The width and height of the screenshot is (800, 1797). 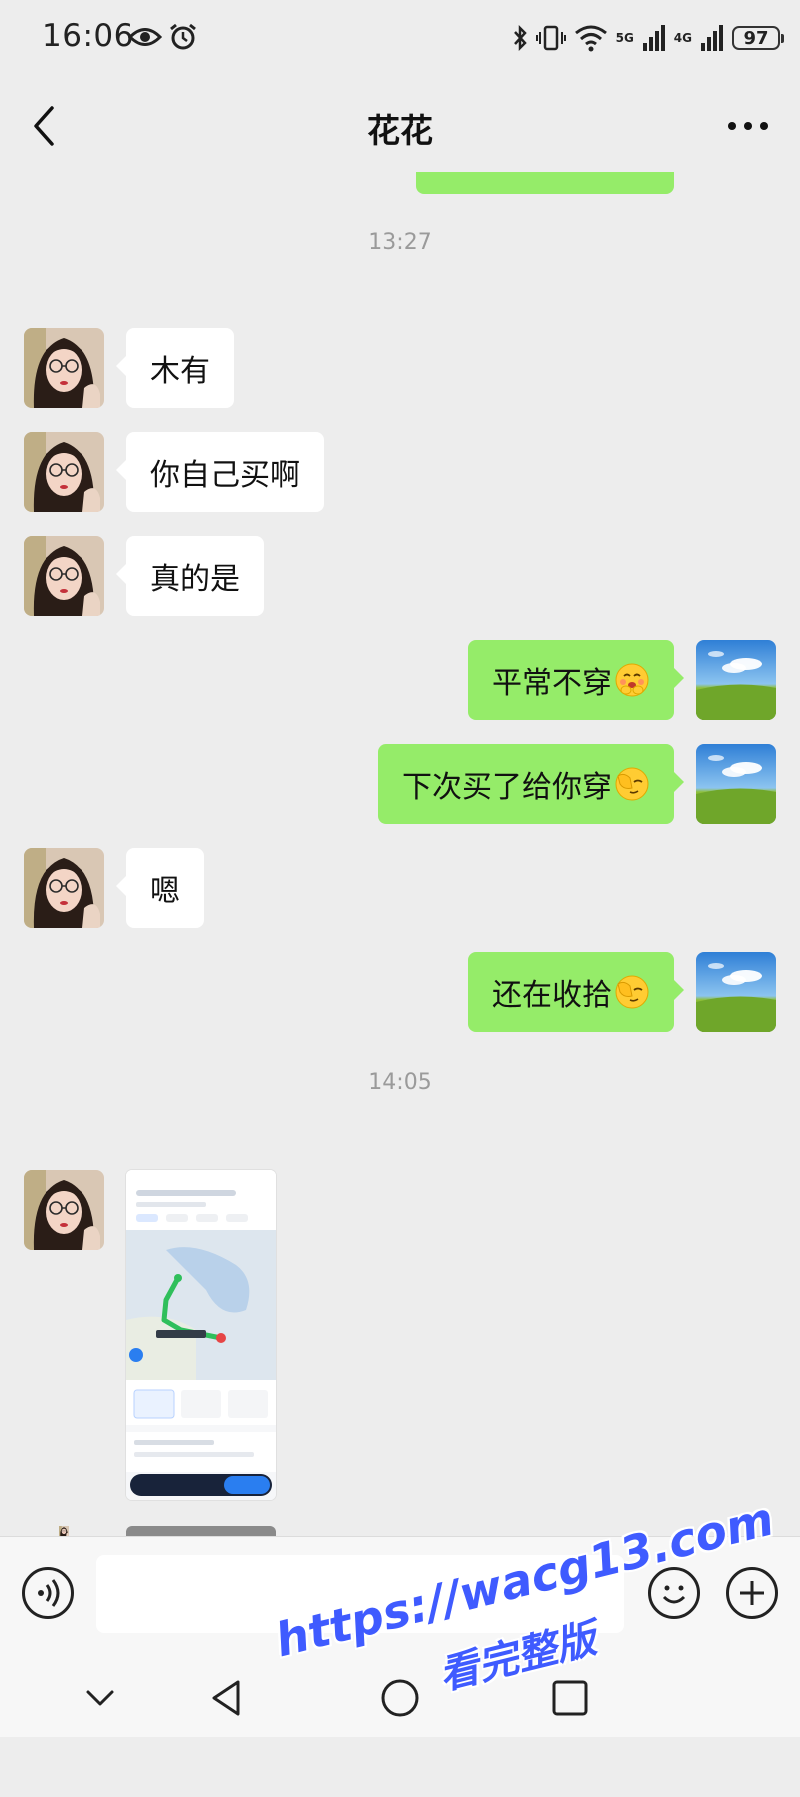 I want to click on back-triangle-icon, so click(x=228, y=1698).